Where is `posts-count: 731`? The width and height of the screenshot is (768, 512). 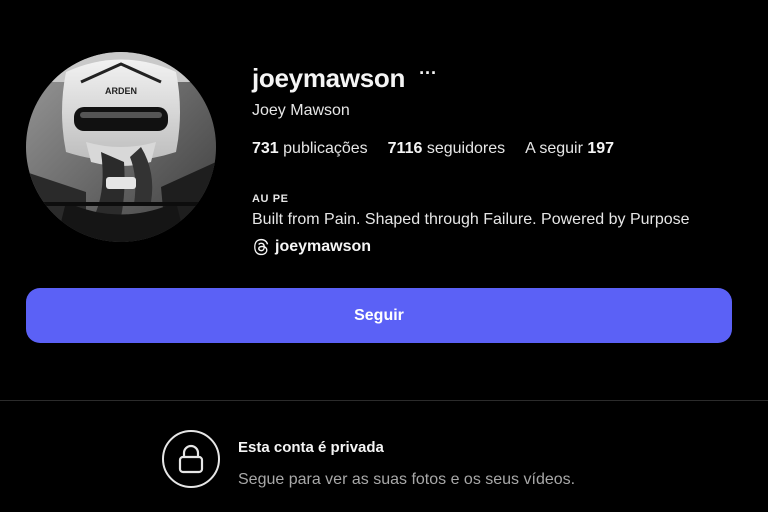 posts-count: 731 is located at coordinates (265, 148).